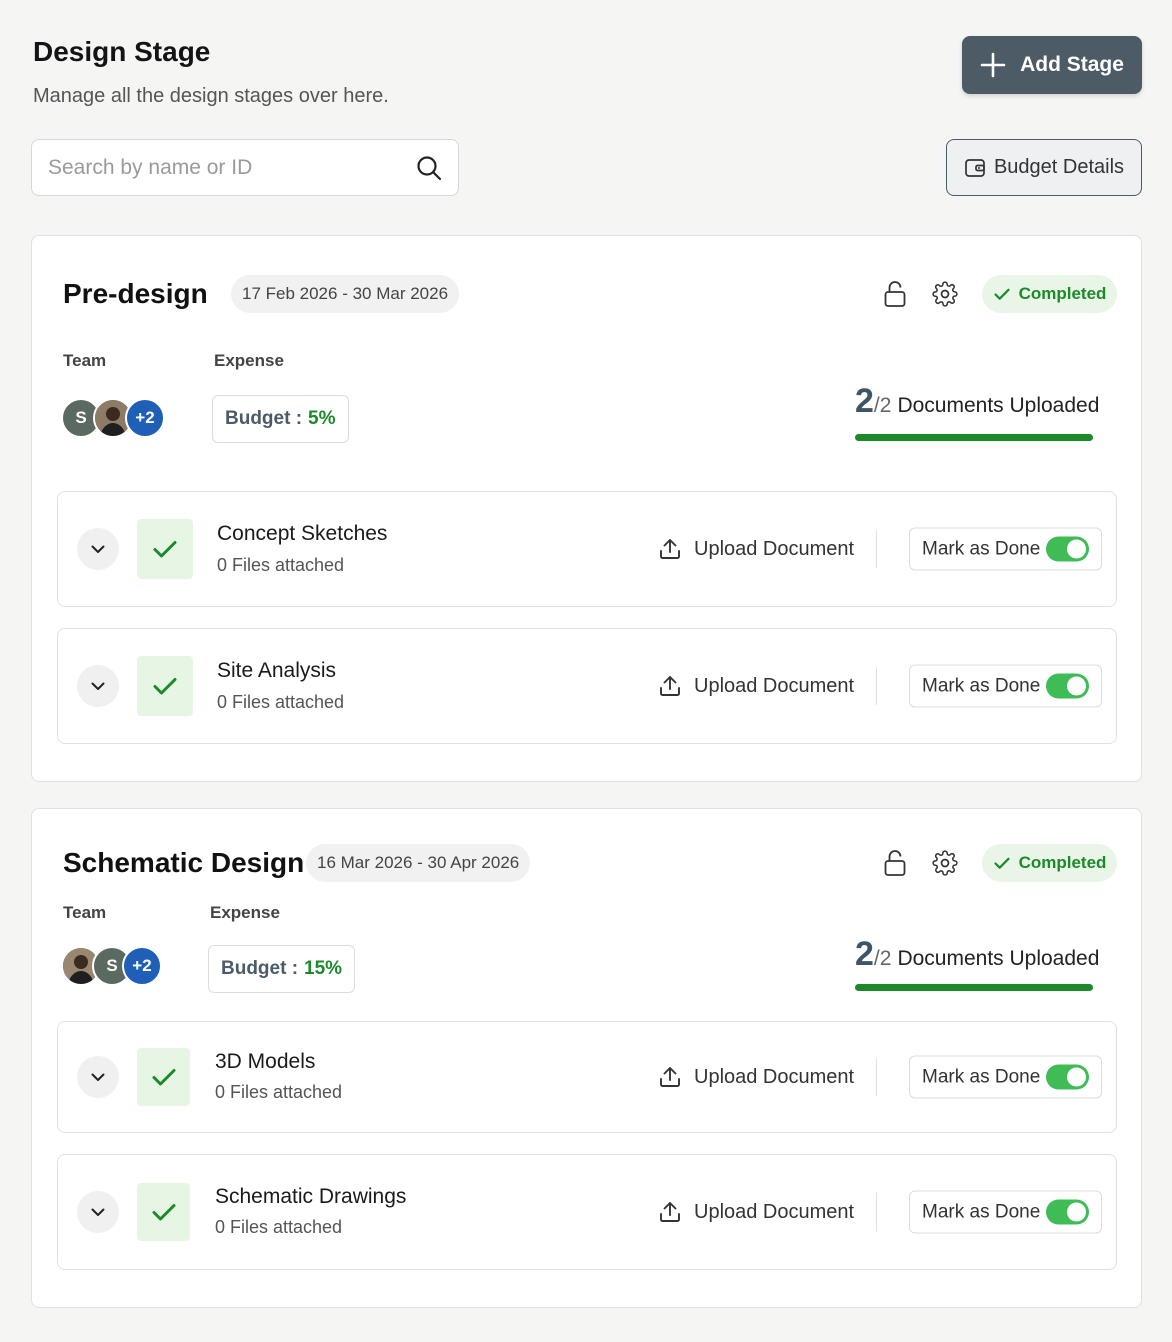 Image resolution: width=1172 pixels, height=1342 pixels. Describe the element at coordinates (302, 533) in the screenshot. I see `task-name: Concept Sketches` at that location.